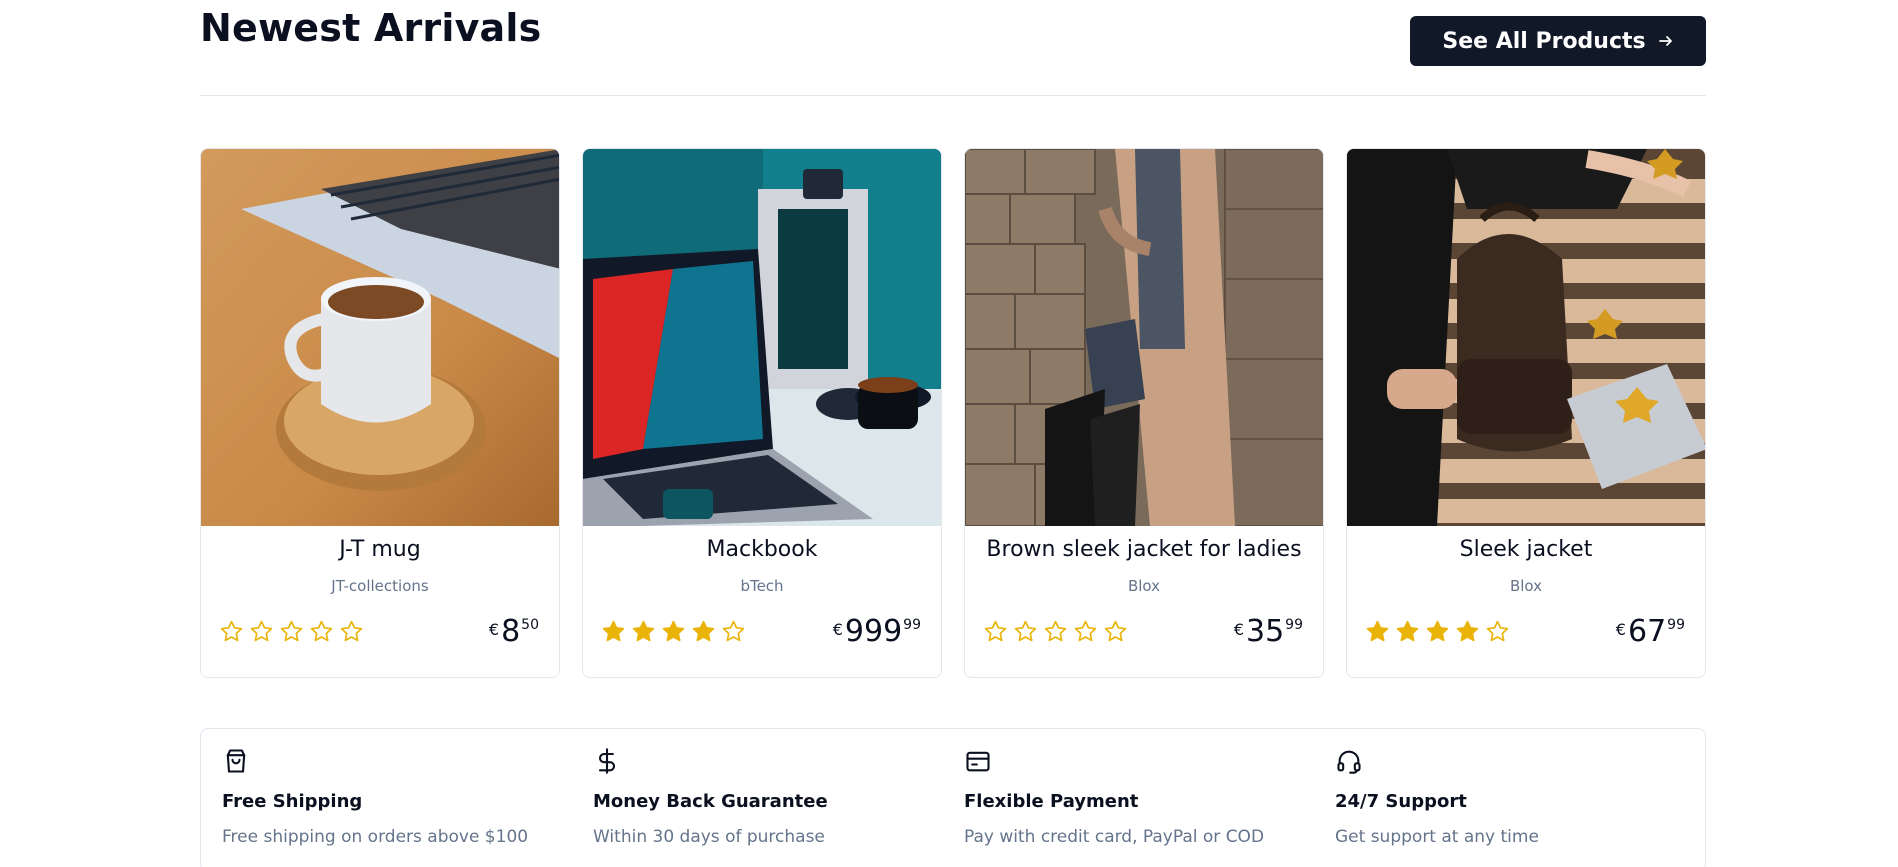 The width and height of the screenshot is (1898, 867). What do you see at coordinates (1520, 798) in the screenshot?
I see `feature-support: 24/7 Support Get support at any time` at bounding box center [1520, 798].